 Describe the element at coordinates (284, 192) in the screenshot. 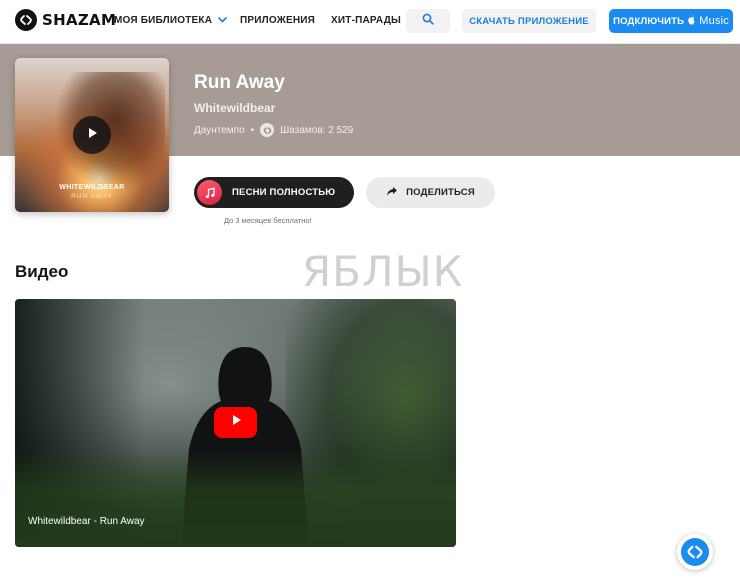

I see `full-songs-label: ПЕСНИ ПОЛНОСТЬЮ` at that location.